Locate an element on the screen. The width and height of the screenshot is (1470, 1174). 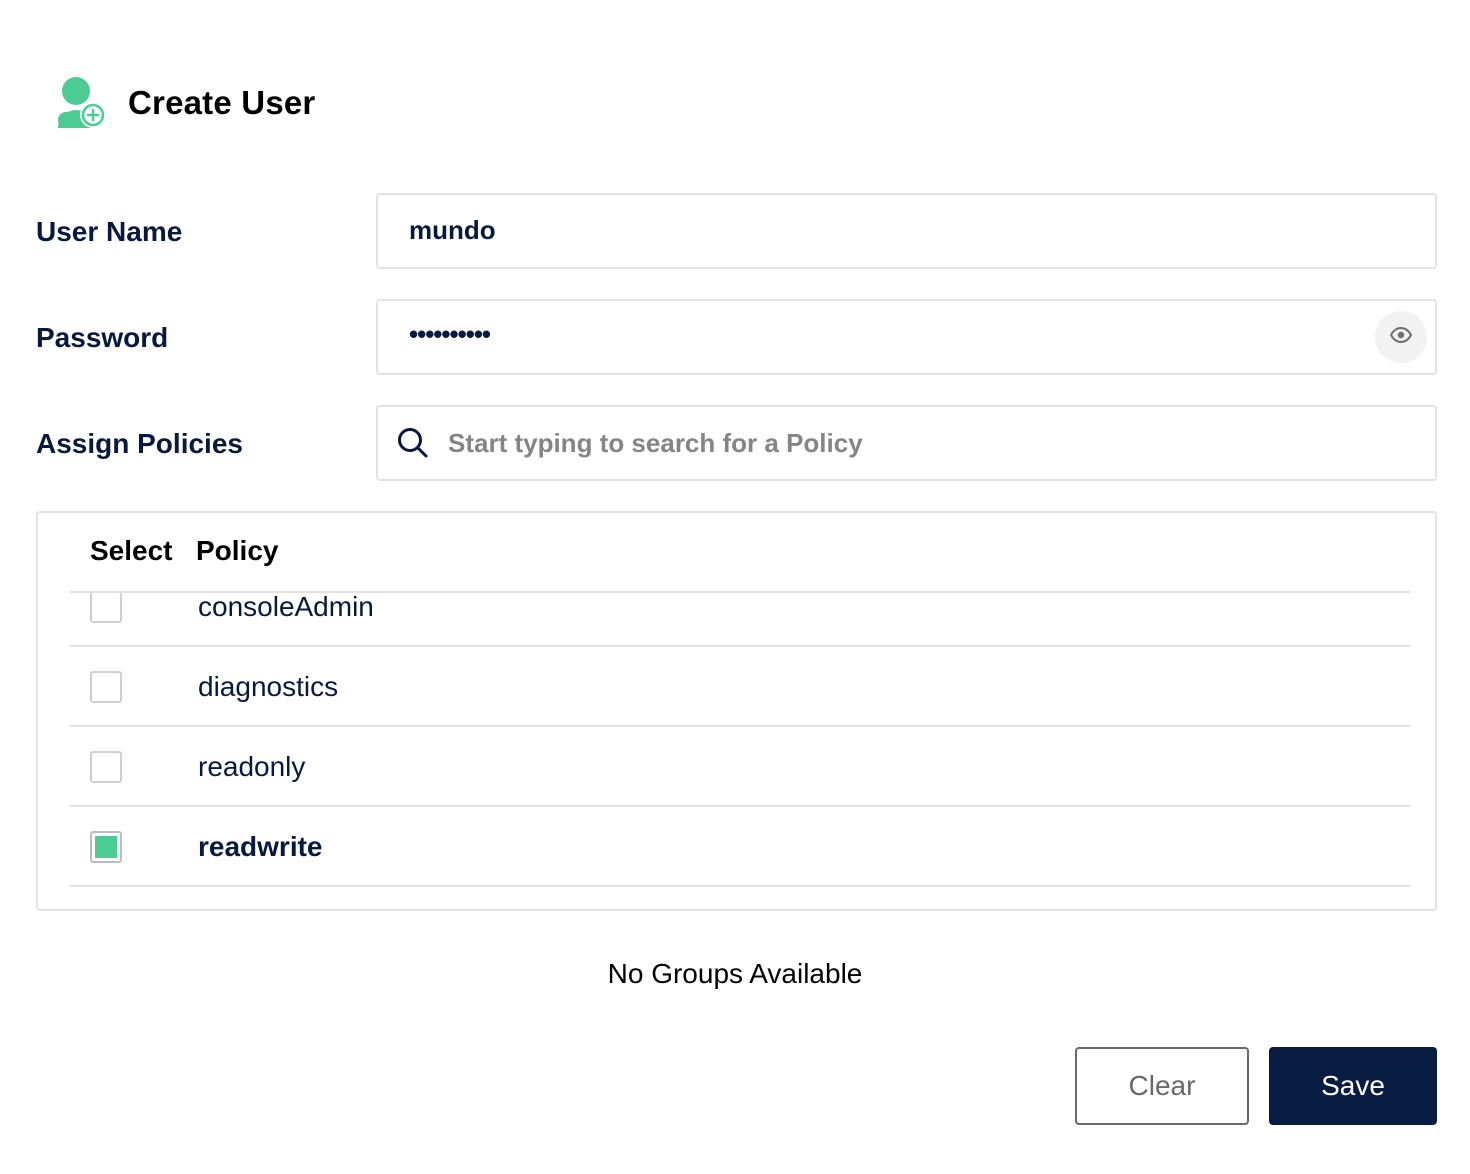
policy-search-field is located at coordinates (906, 443).